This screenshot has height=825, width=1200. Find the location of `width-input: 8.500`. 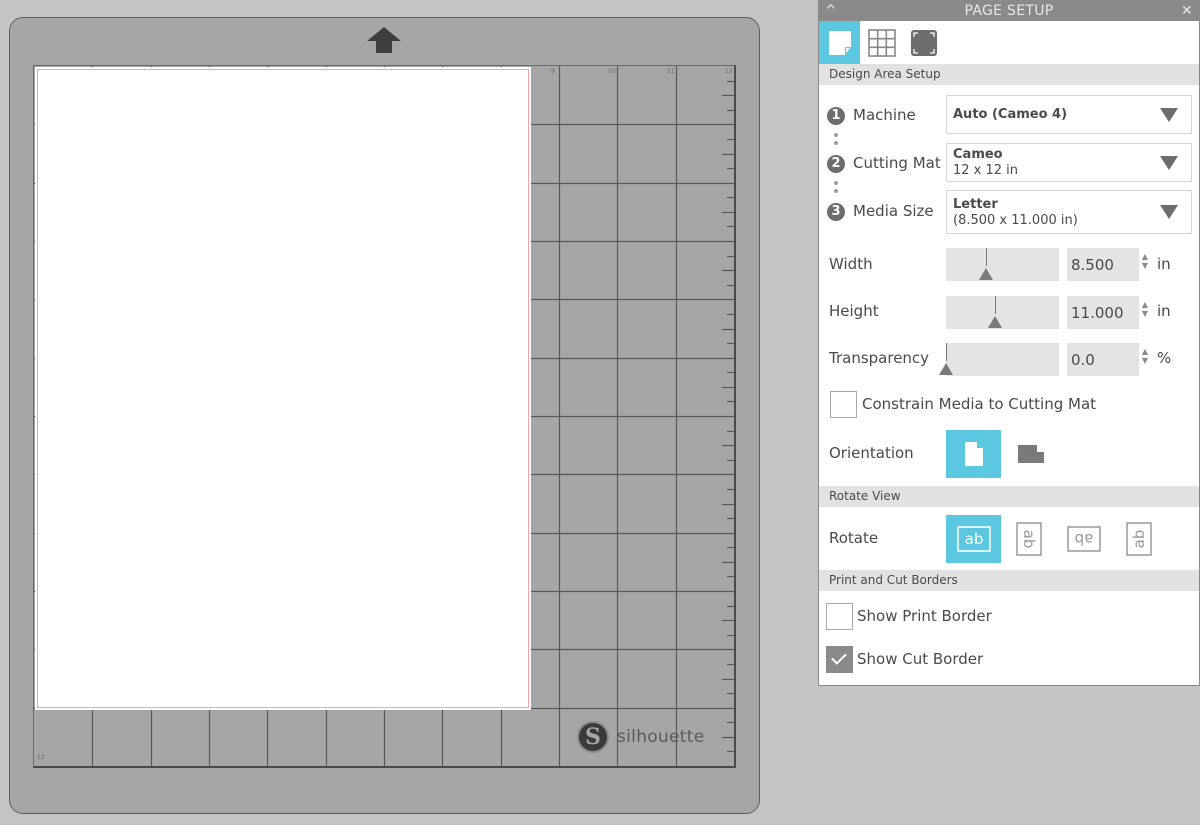

width-input: 8.500 is located at coordinates (1103, 264).